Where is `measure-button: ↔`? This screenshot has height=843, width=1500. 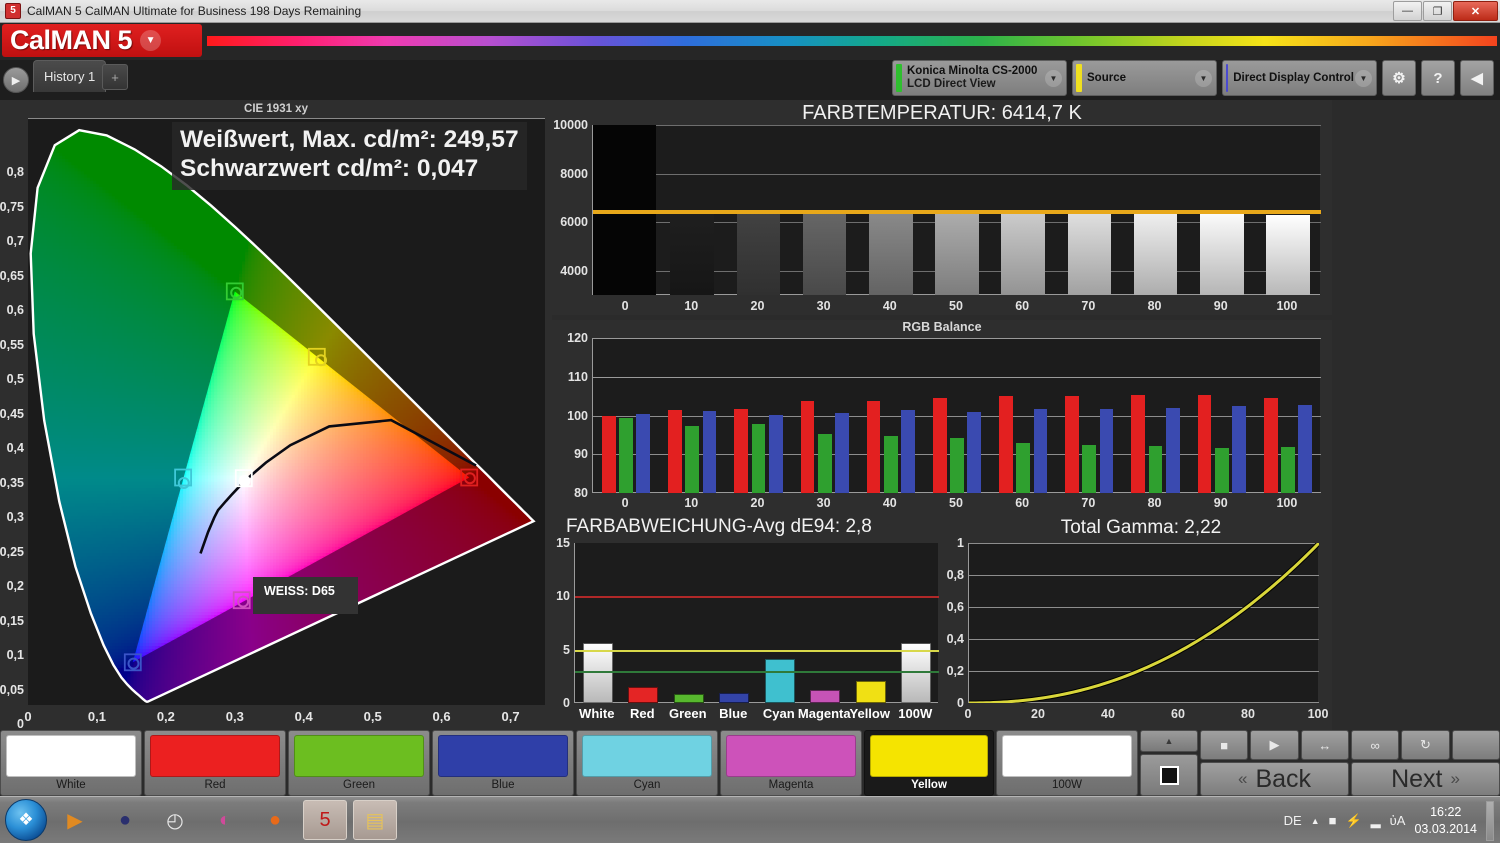 measure-button: ↔ is located at coordinates (1324, 745).